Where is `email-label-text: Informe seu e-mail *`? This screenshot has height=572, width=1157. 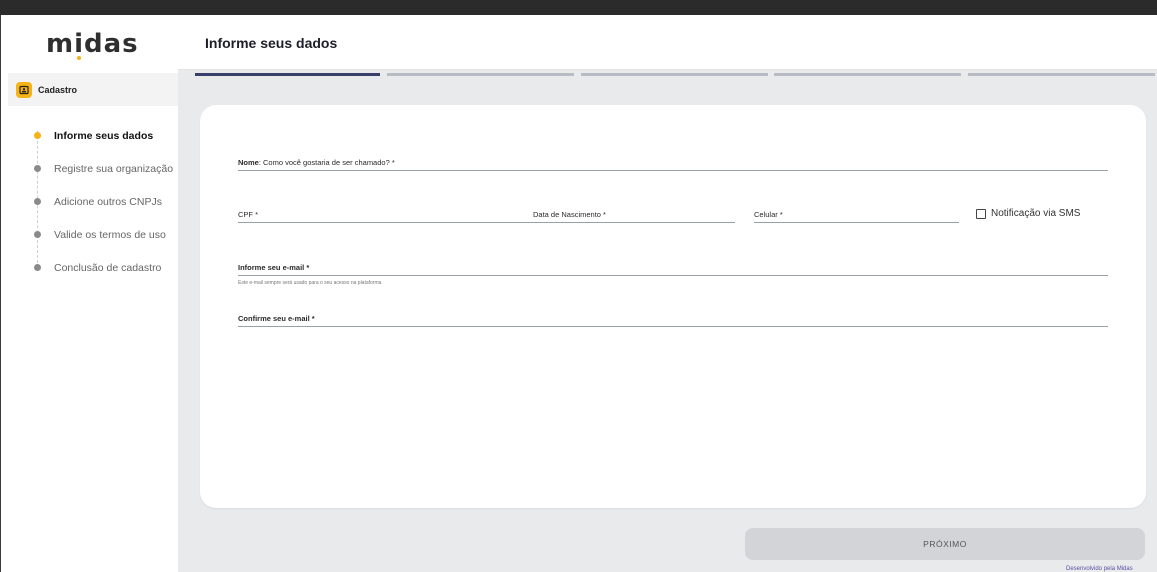 email-label-text: Informe seu e-mail * is located at coordinates (274, 267).